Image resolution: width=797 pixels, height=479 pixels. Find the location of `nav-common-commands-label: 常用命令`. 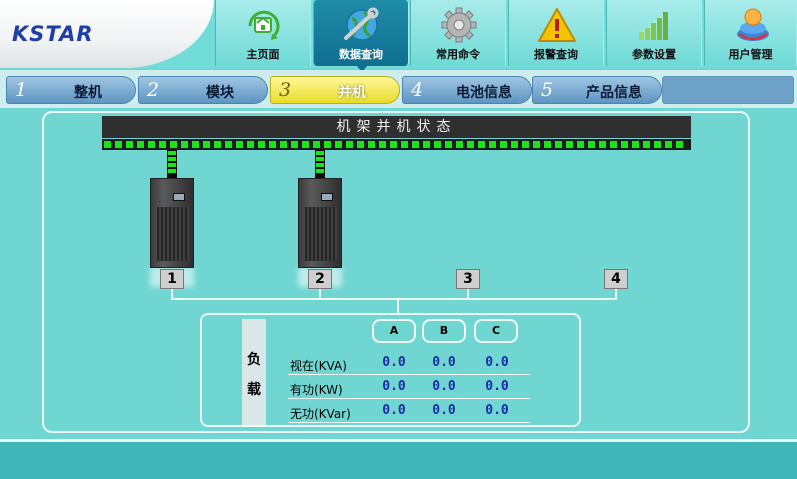

nav-common-commands-label: 常用命令 is located at coordinates (458, 54).